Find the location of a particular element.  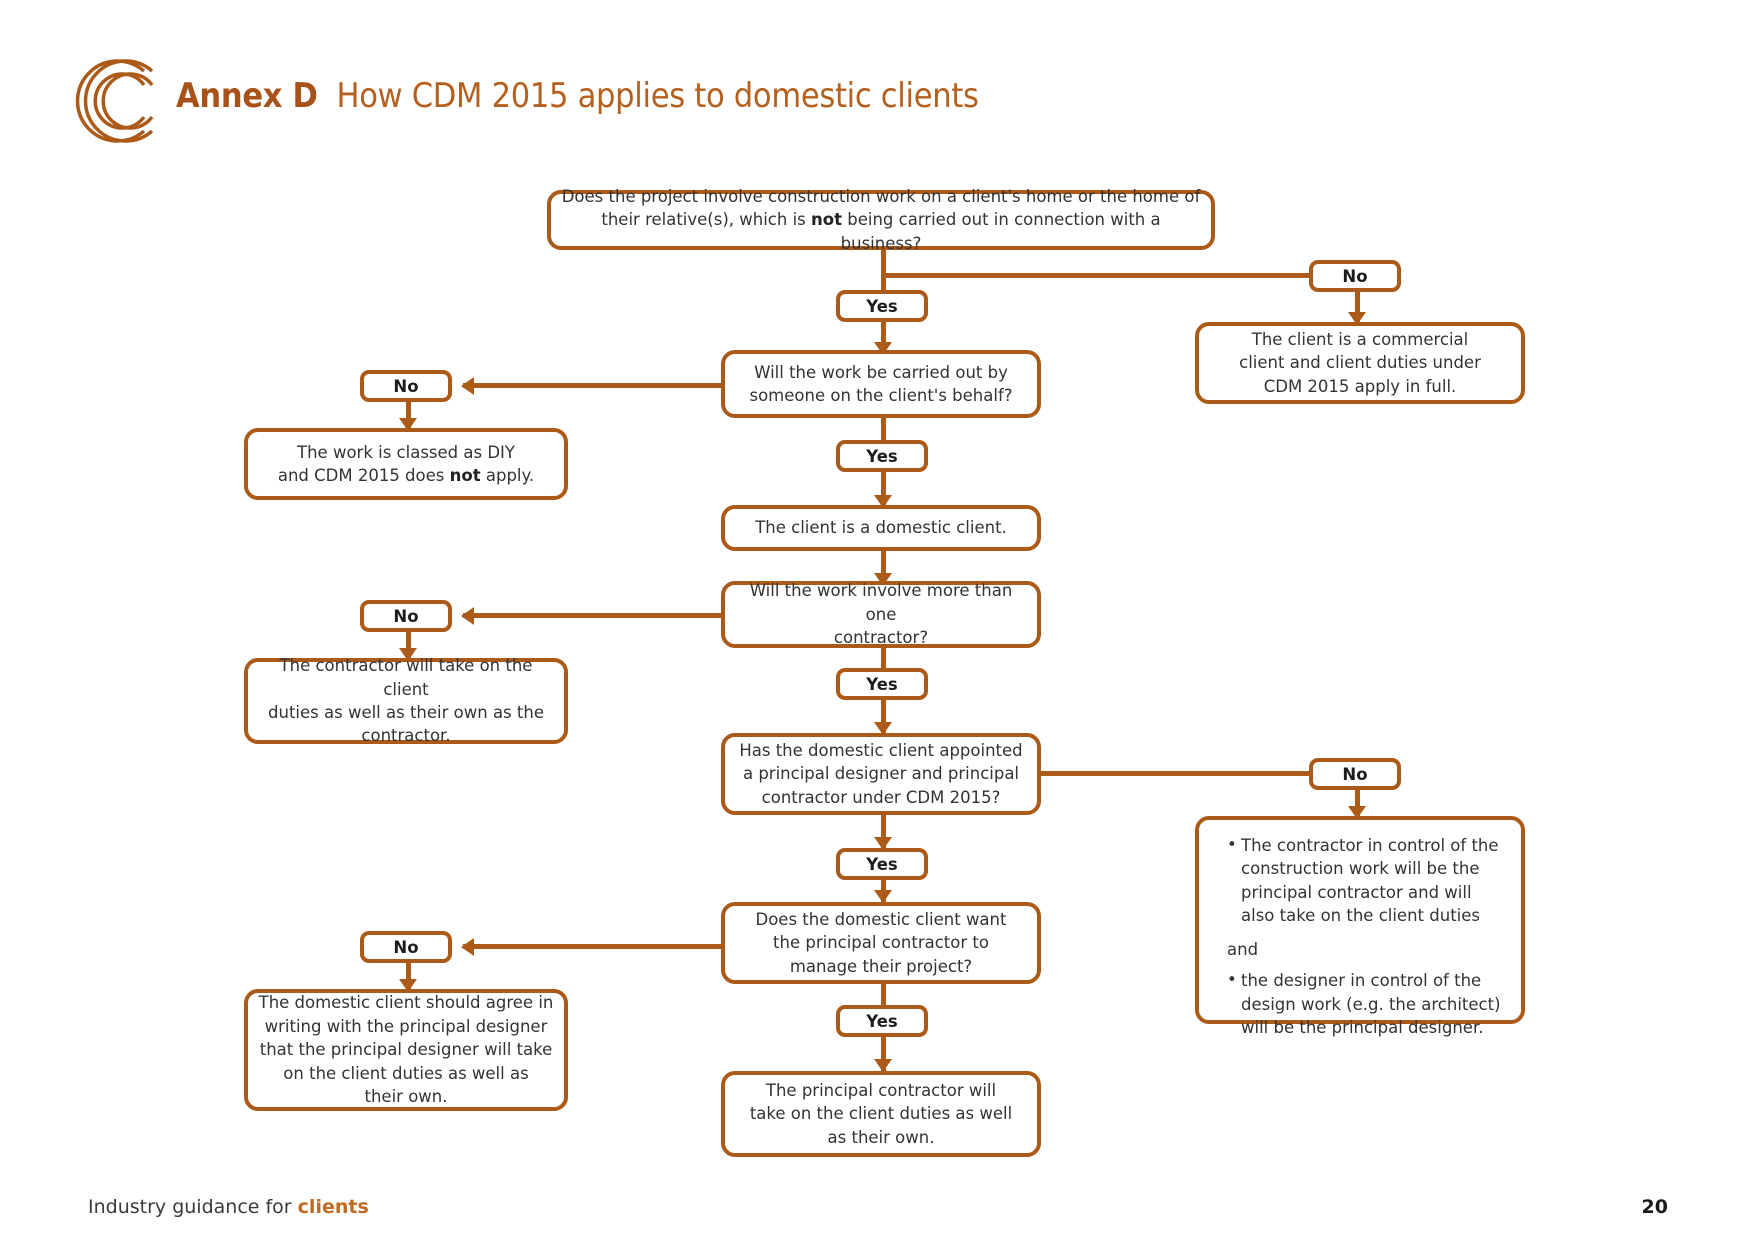

pc-line3: as their own. is located at coordinates (881, 1137).